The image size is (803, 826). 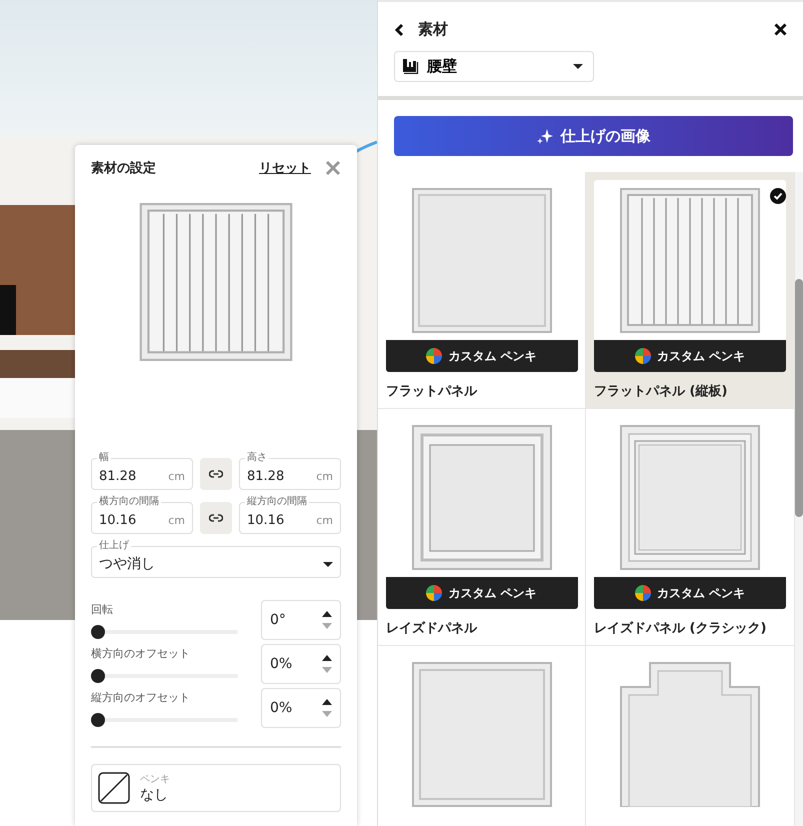 What do you see at coordinates (142, 514) in the screenshot?
I see `number-field: 横方向の間隔 10.16 cm` at bounding box center [142, 514].